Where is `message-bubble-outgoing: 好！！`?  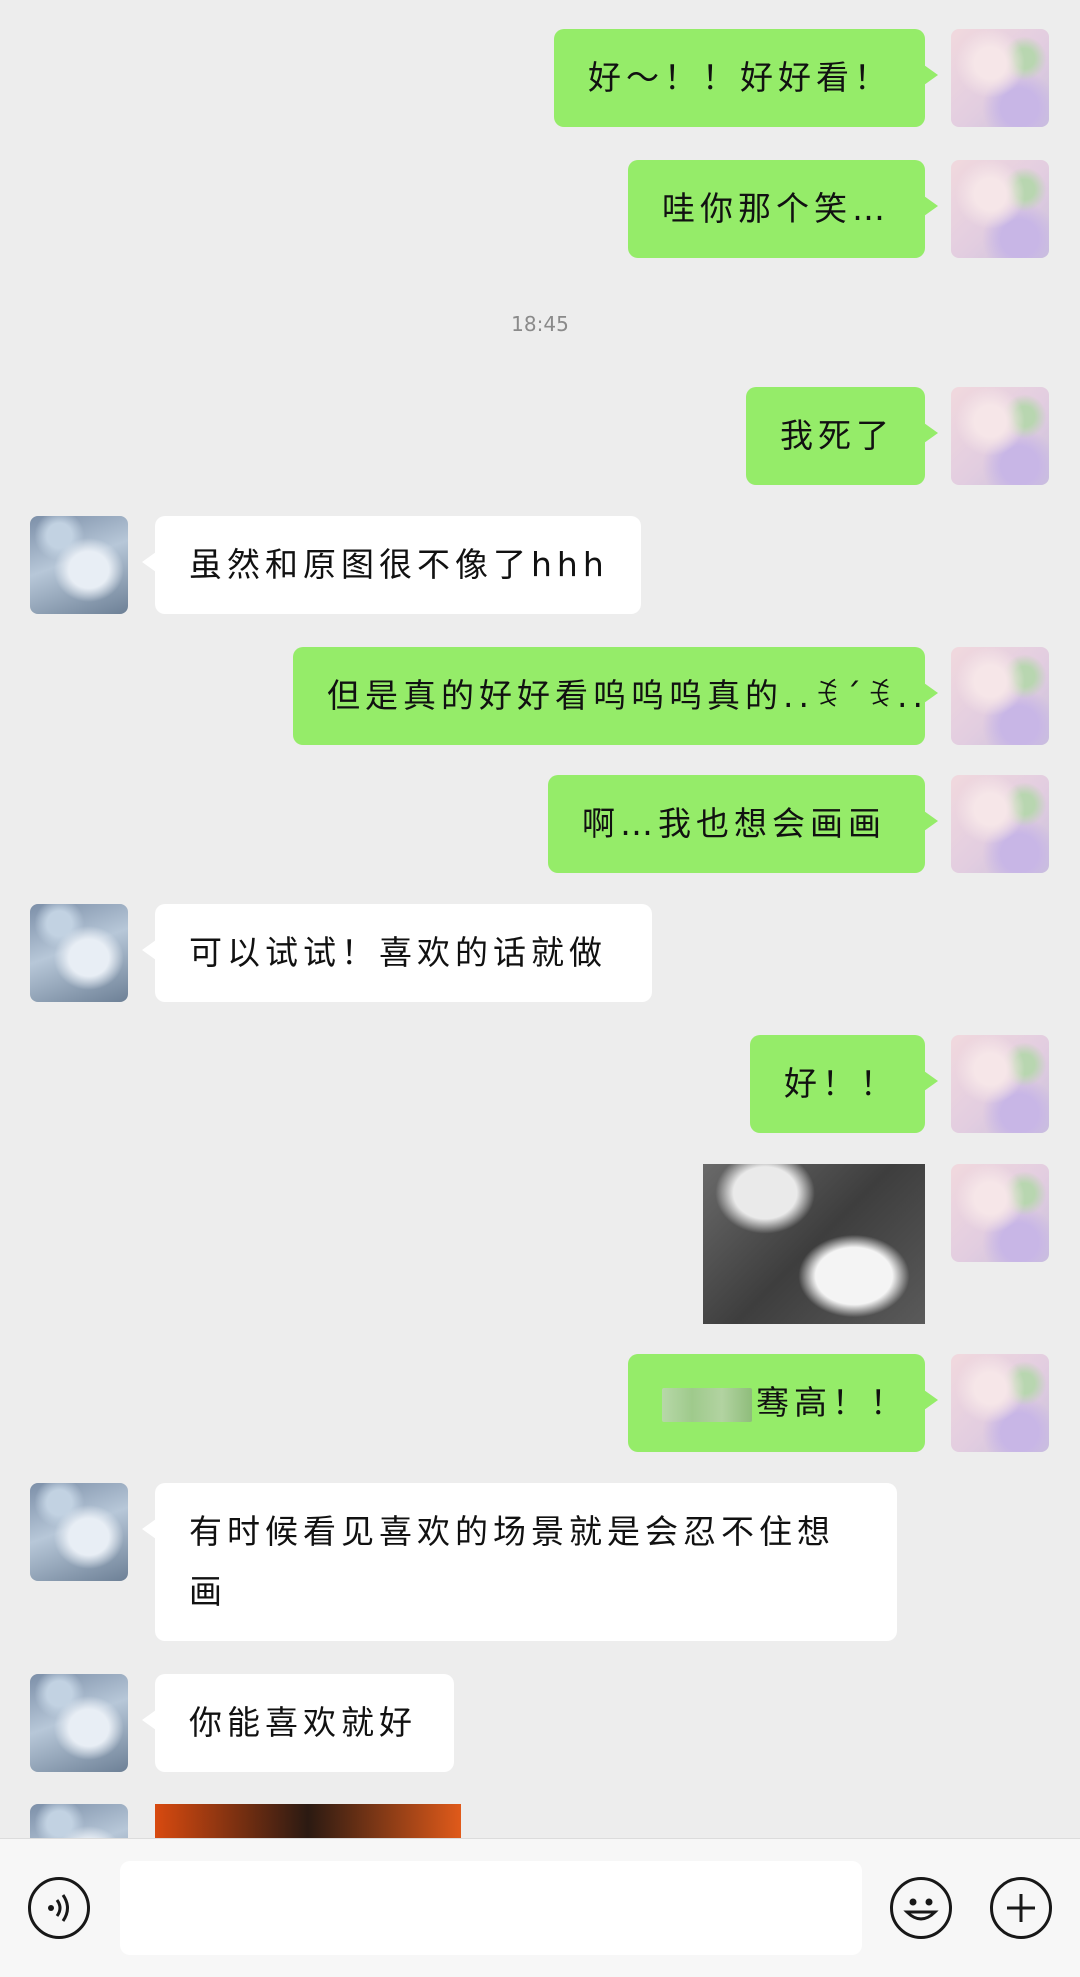
message-bubble-outgoing: 好！！ is located at coordinates (844, 1084).